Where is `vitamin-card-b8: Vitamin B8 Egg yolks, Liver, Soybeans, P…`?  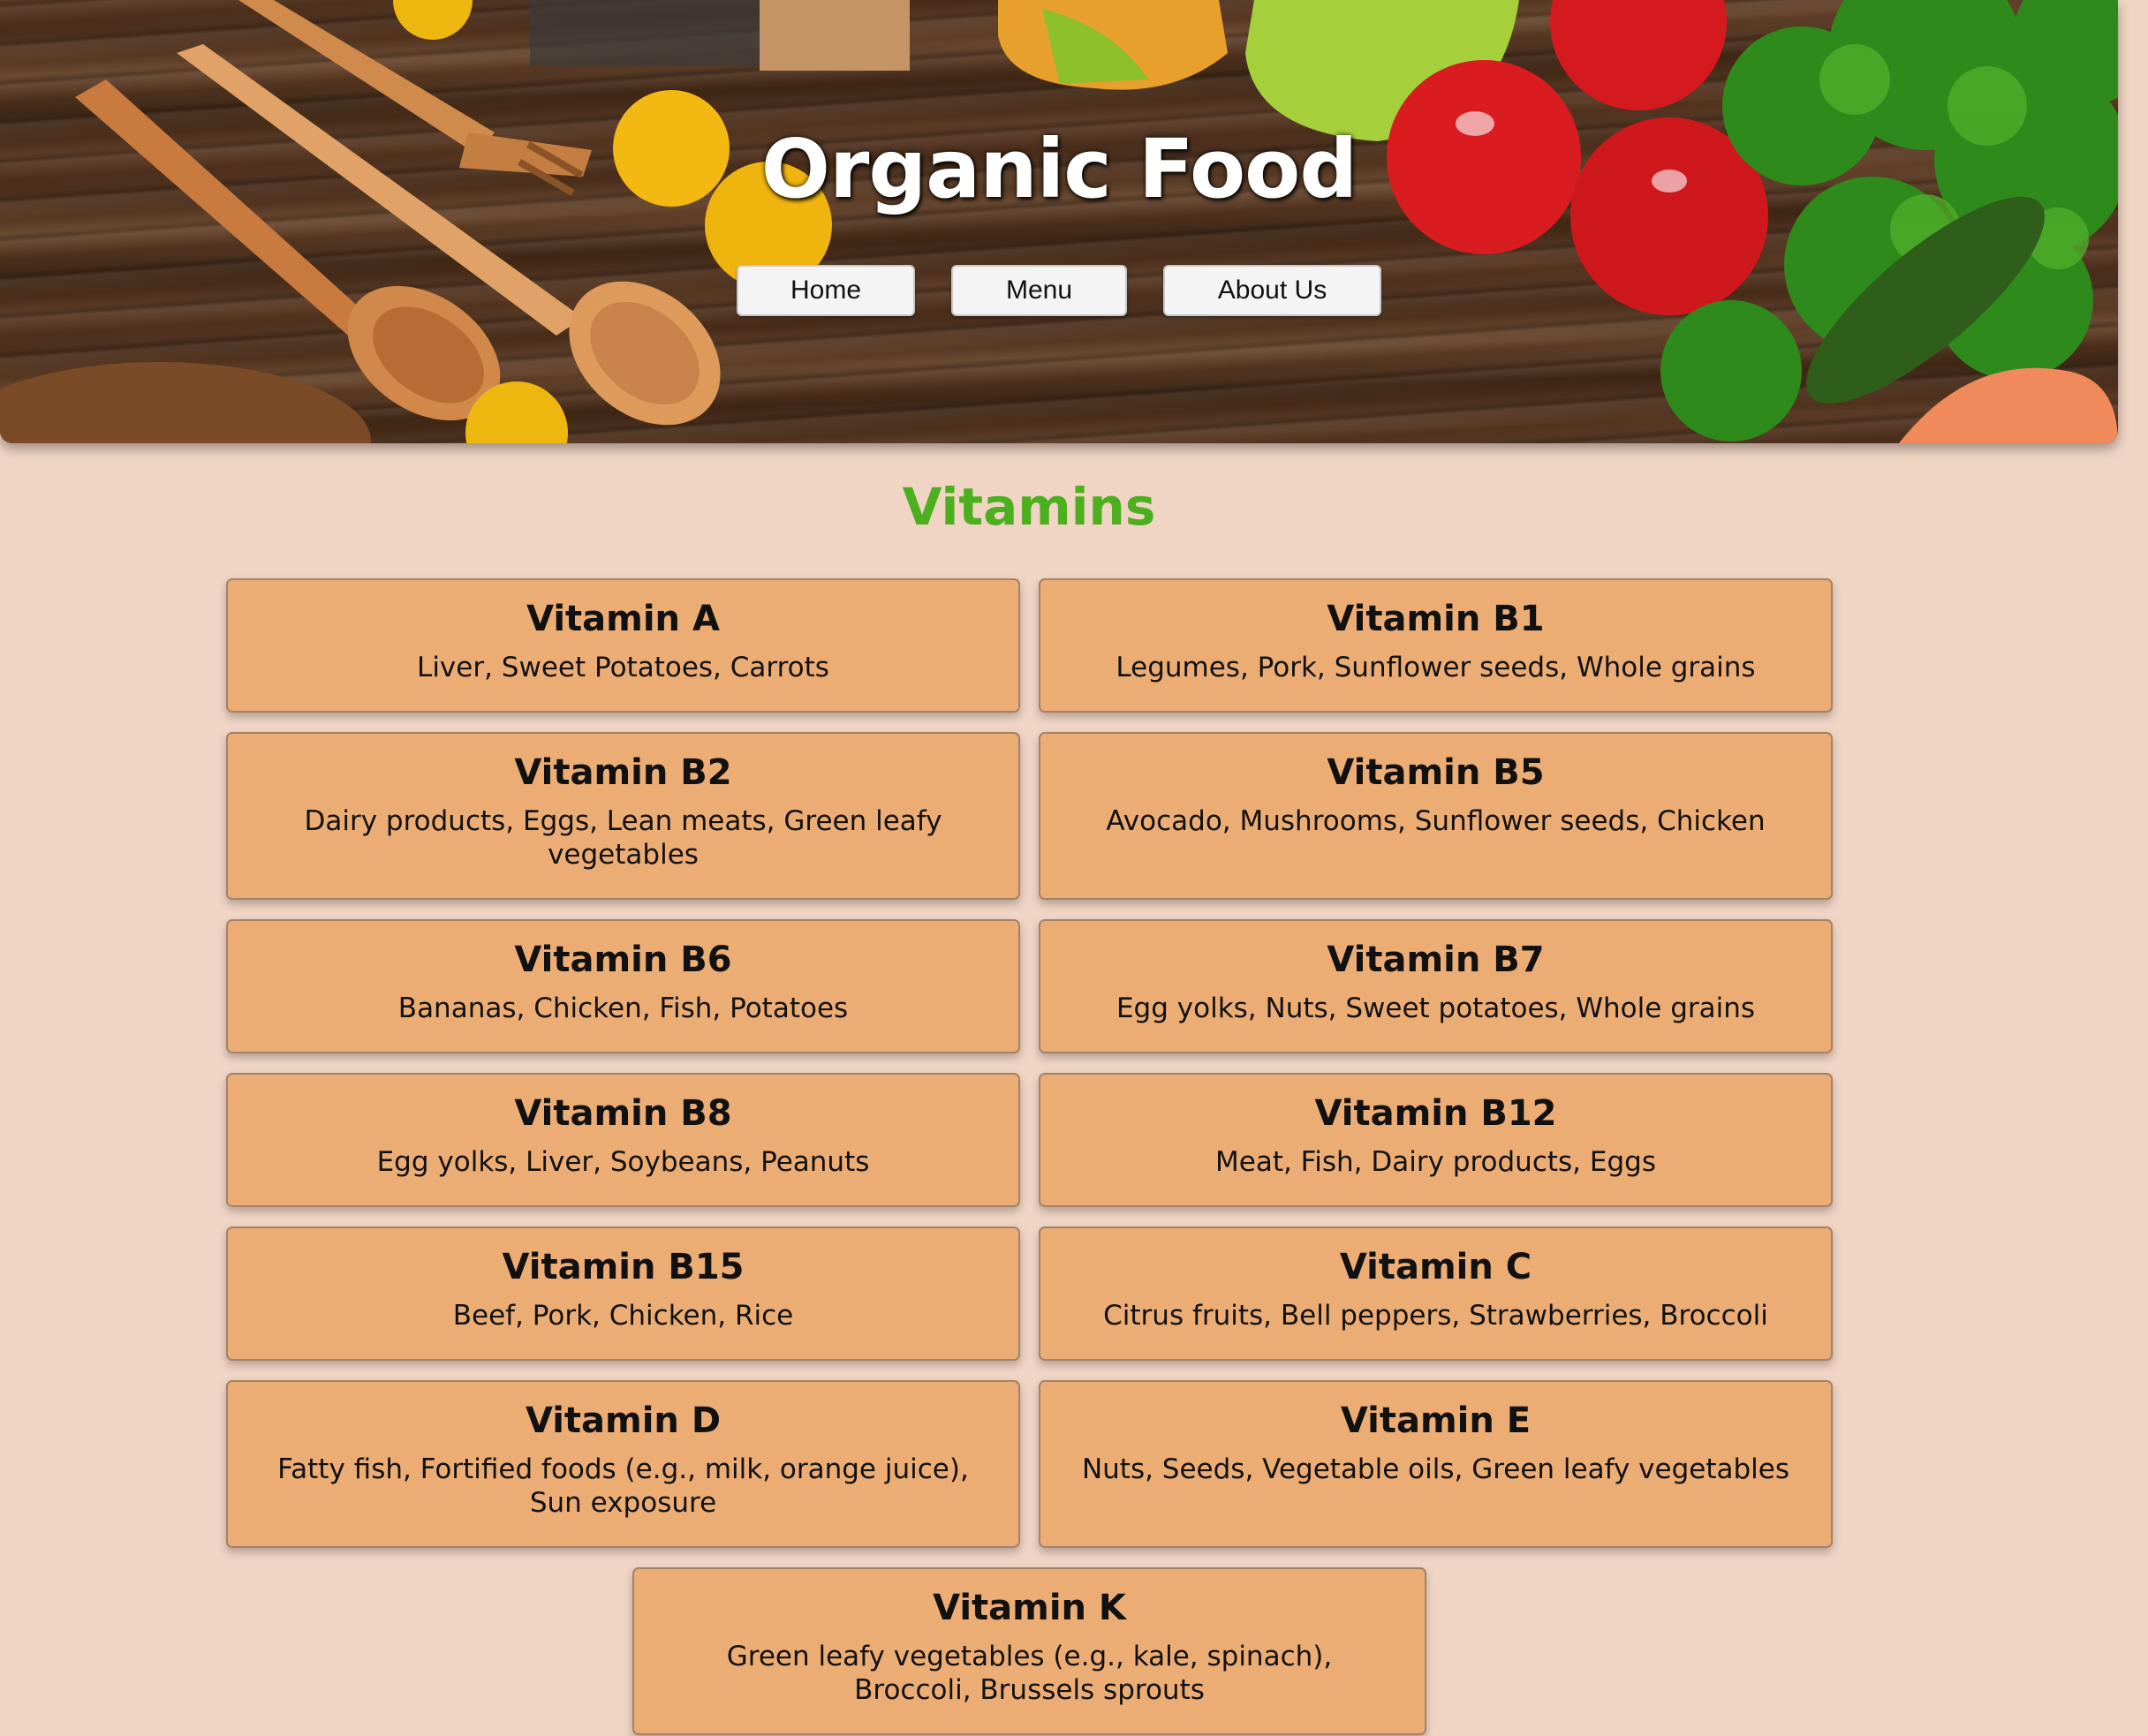
vitamin-card-b8: Vitamin B8 Egg yolks, Liver, Soybeans, P… is located at coordinates (623, 1140).